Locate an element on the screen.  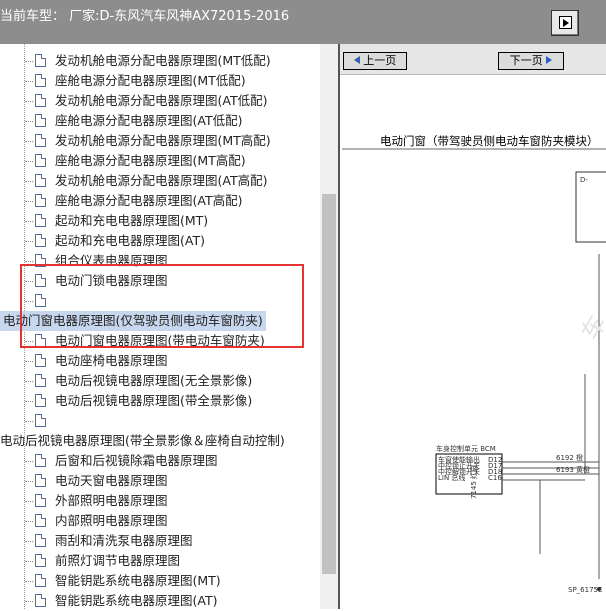
next-page-label: 下一页 is located at coordinates (526, 60).